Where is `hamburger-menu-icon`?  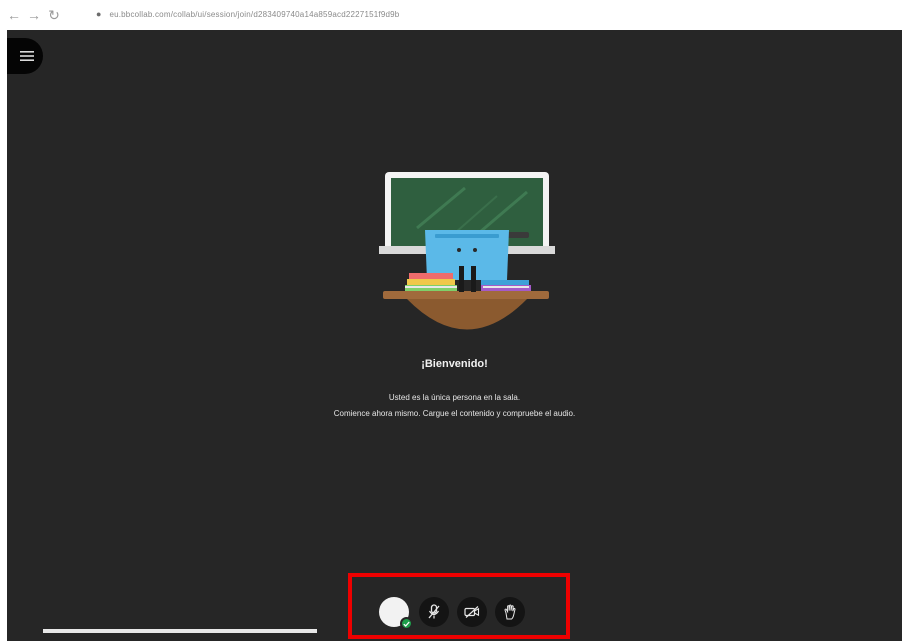
hamburger-menu-icon is located at coordinates (27, 56).